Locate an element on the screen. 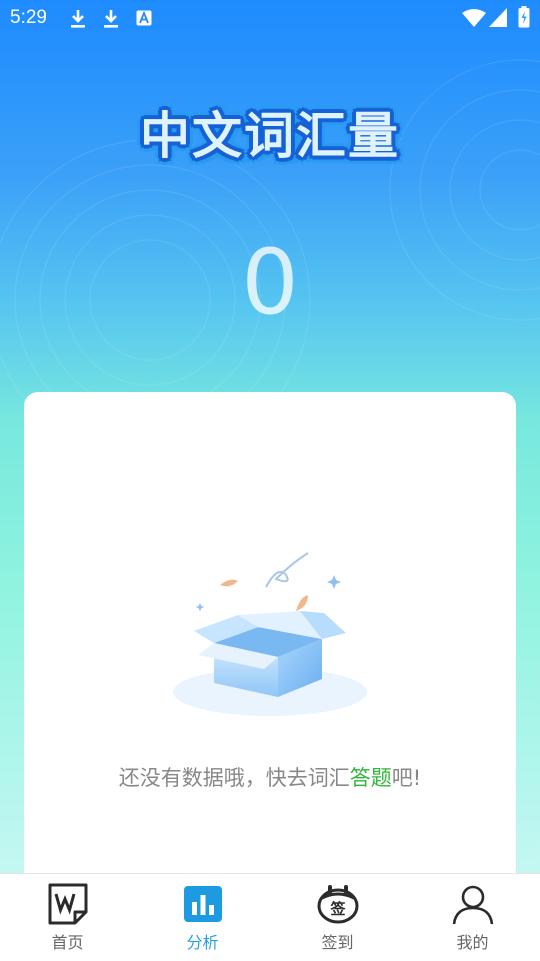  battery-charging-icon is located at coordinates (524, 17).